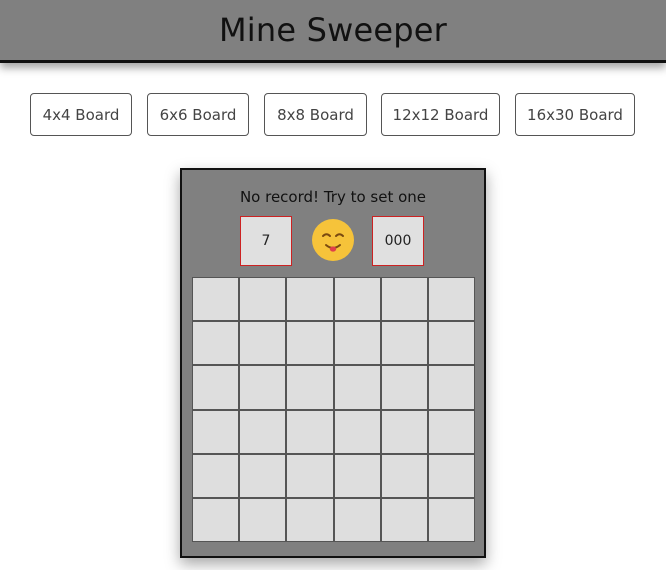  I want to click on board-8x8-button: 8x8 Board, so click(315, 114).